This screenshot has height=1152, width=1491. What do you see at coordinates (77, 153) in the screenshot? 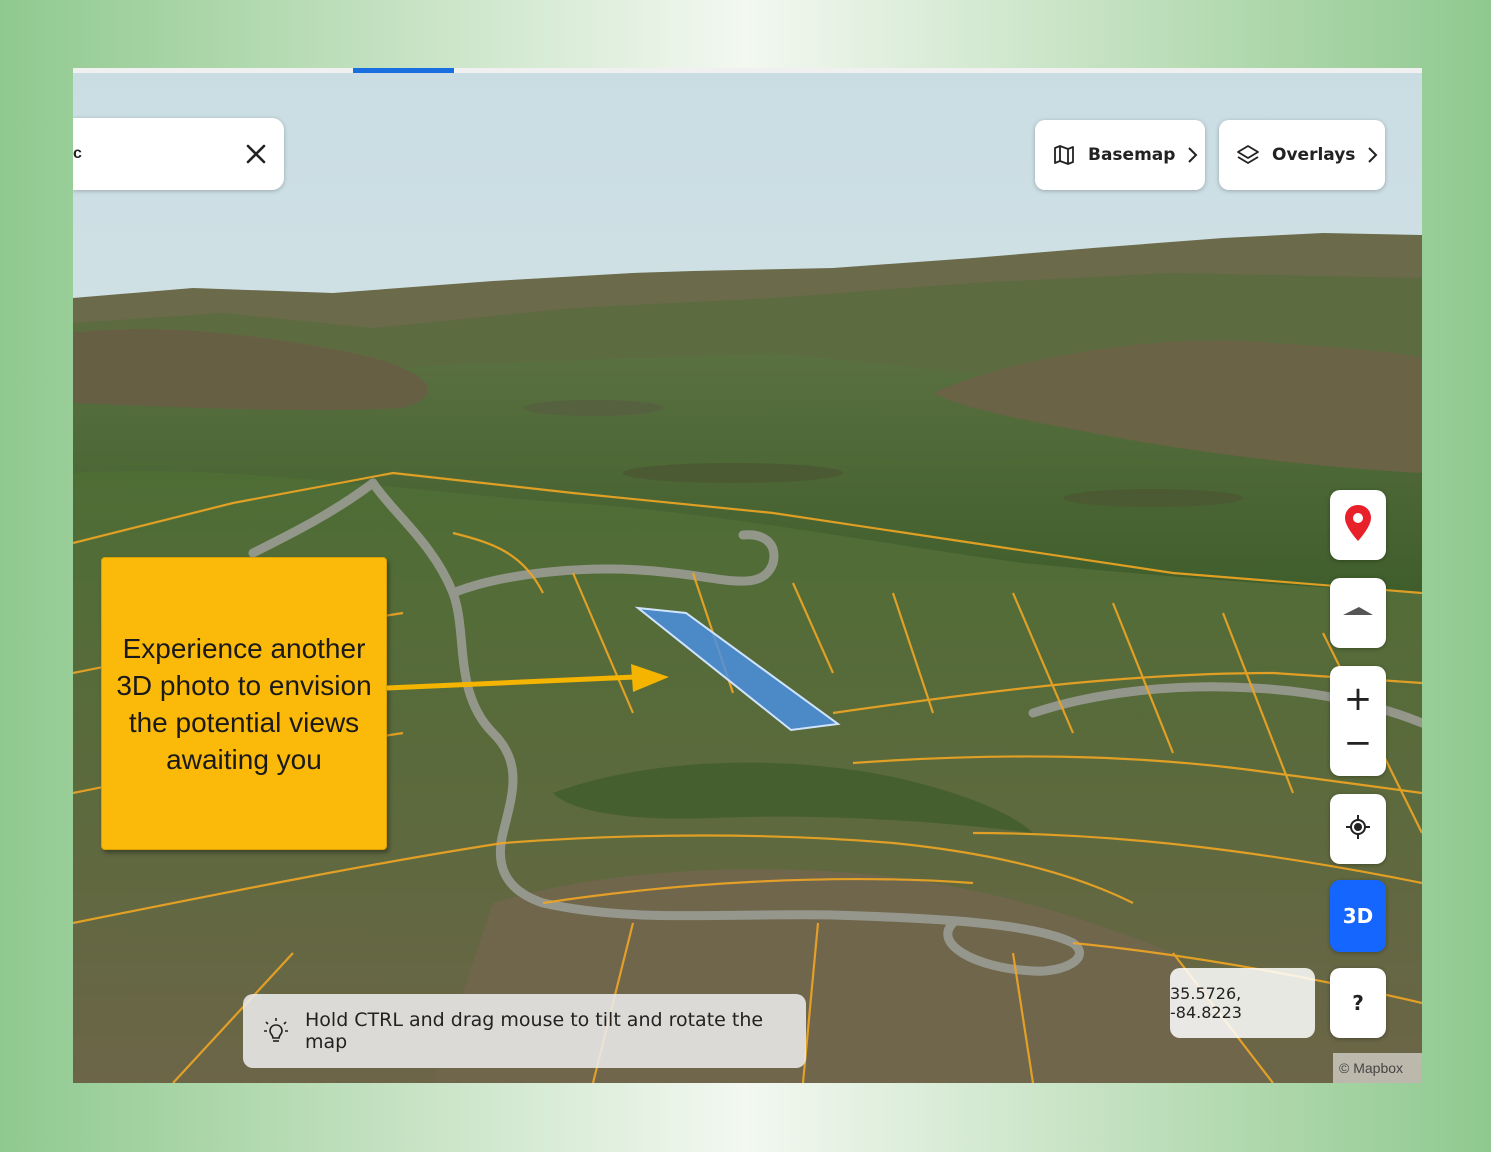
I see `search-query-text: c` at bounding box center [77, 153].